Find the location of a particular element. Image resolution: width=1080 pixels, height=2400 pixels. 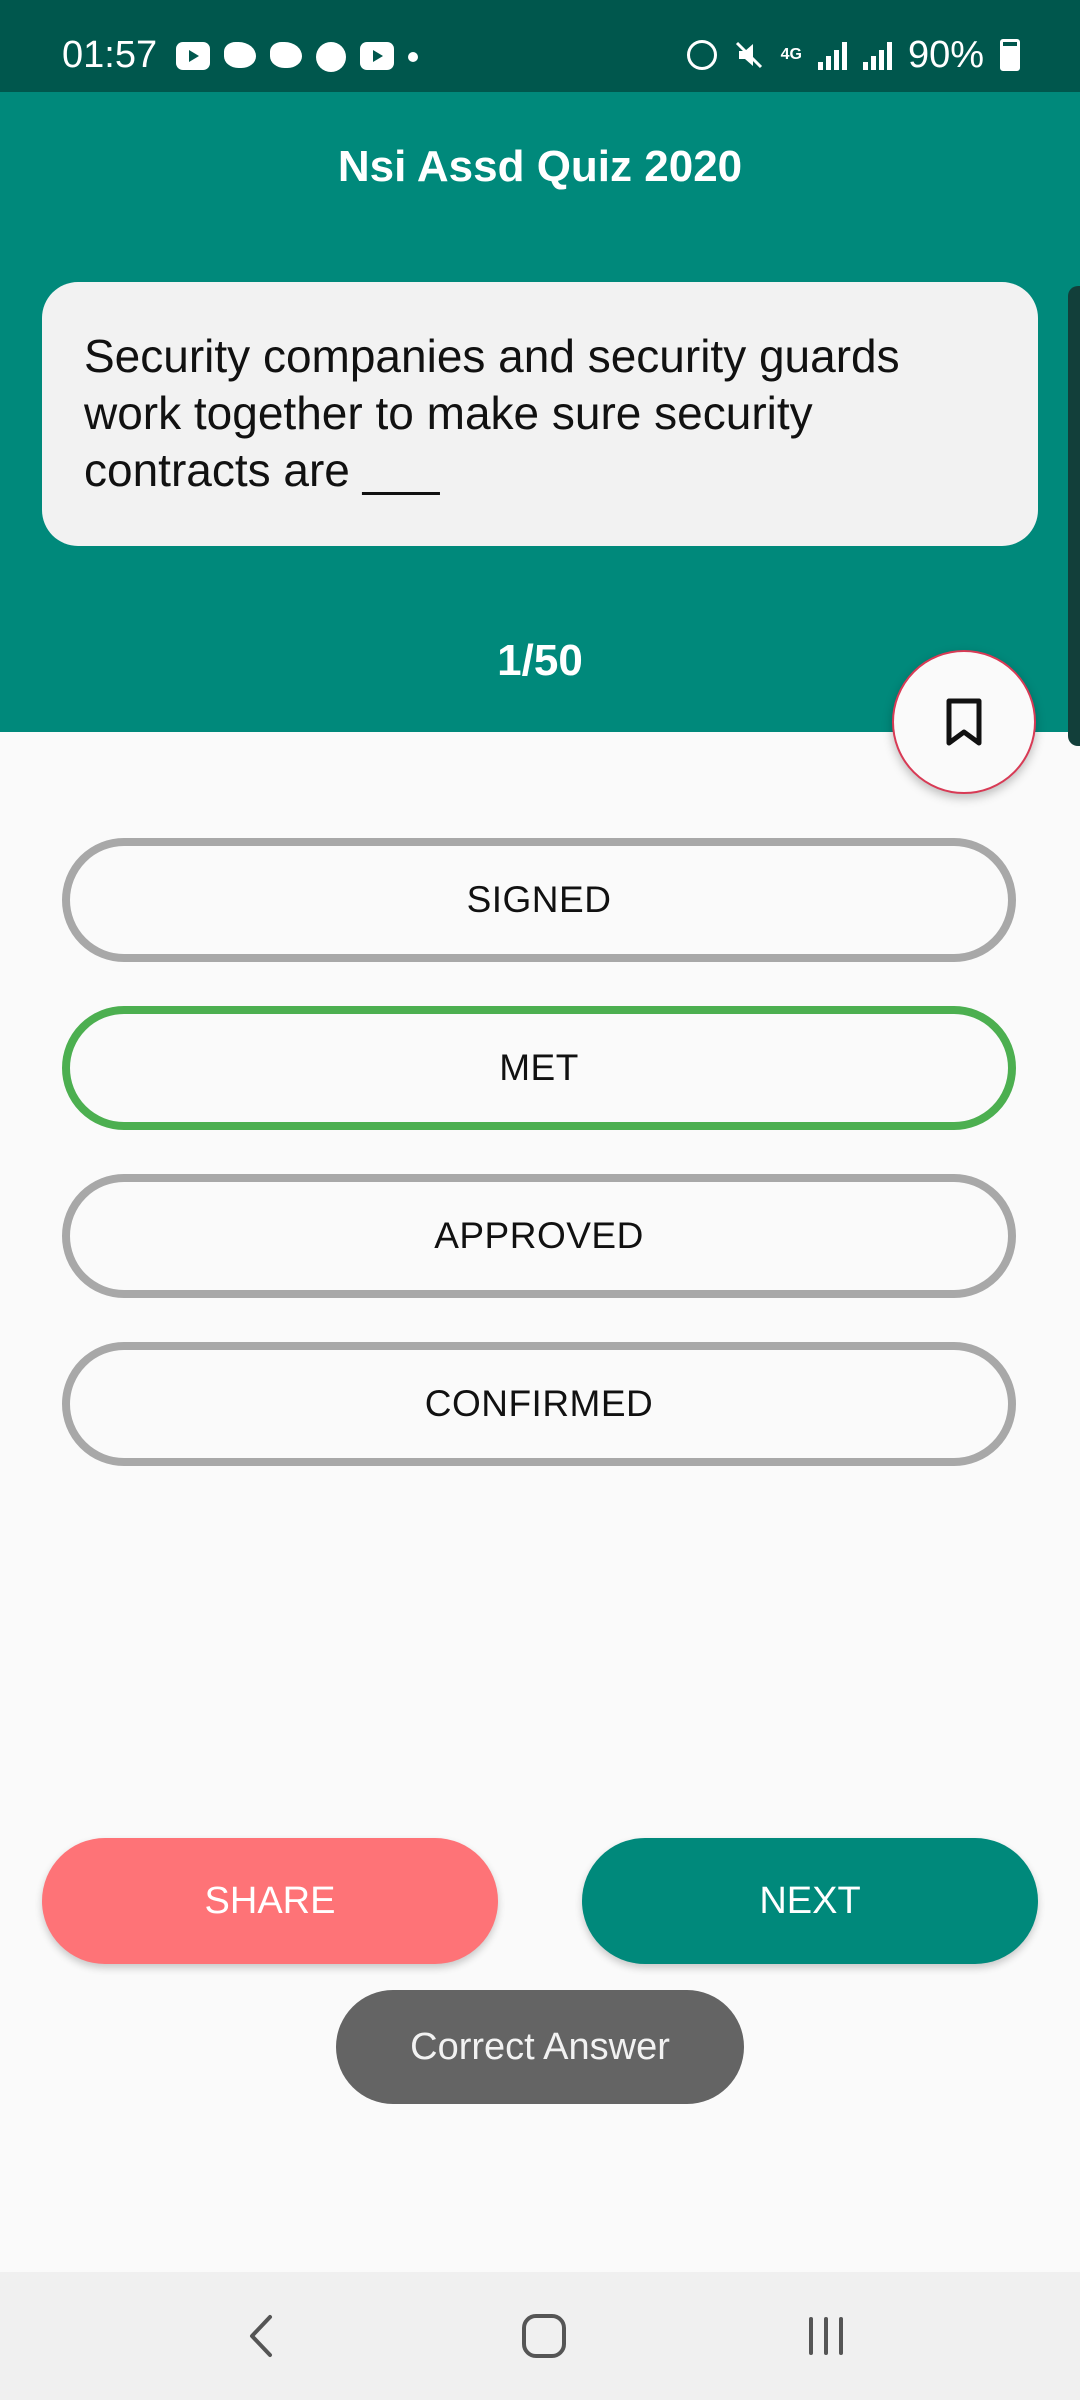

option-met: MET is located at coordinates (539, 1068).